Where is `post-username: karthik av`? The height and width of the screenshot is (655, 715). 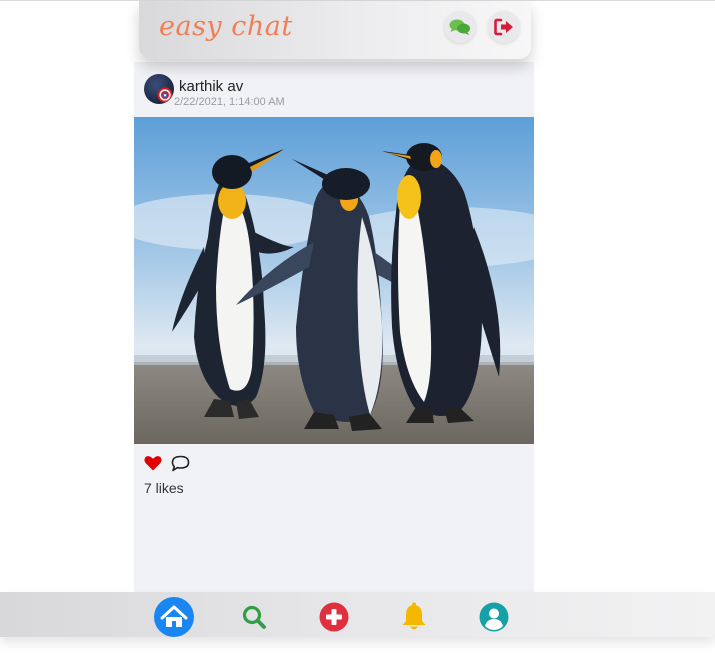 post-username: karthik av is located at coordinates (211, 86).